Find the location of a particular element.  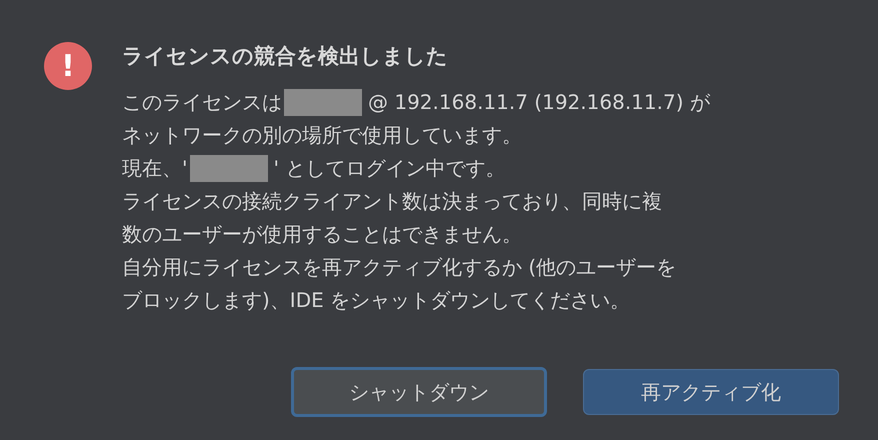

message-text: ライセンスの接続クライアント数は決まっており、同時に複 is located at coordinates (392, 201).